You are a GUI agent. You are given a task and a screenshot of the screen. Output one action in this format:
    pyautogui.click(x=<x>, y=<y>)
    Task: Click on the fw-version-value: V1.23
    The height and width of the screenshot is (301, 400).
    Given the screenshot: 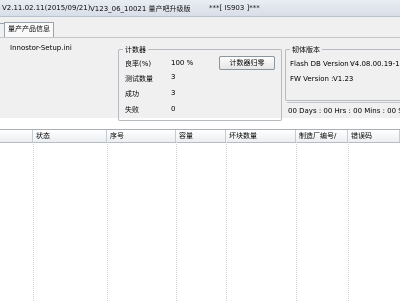 What is the action you would take?
    pyautogui.click(x=343, y=79)
    